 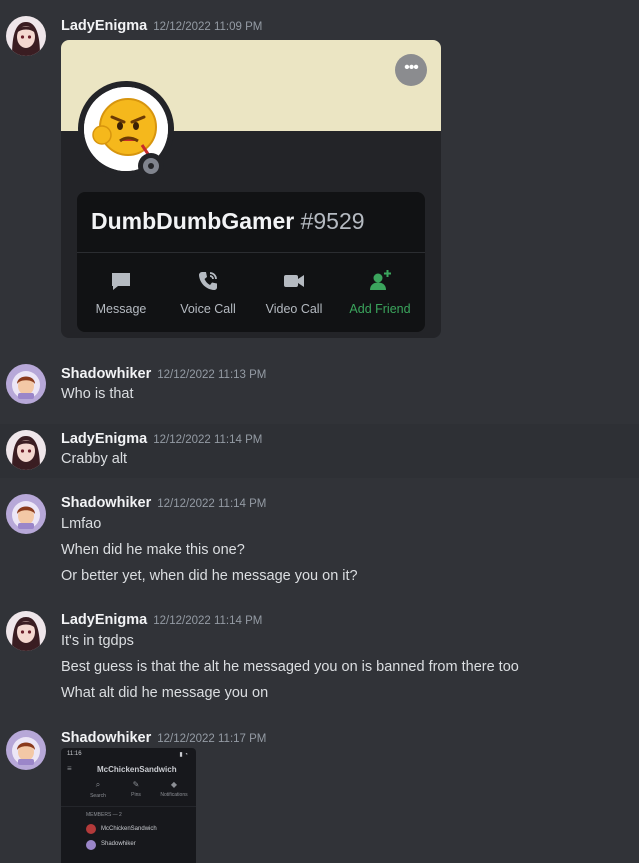 I want to click on video-call-button: Video Call, so click(x=294, y=292).